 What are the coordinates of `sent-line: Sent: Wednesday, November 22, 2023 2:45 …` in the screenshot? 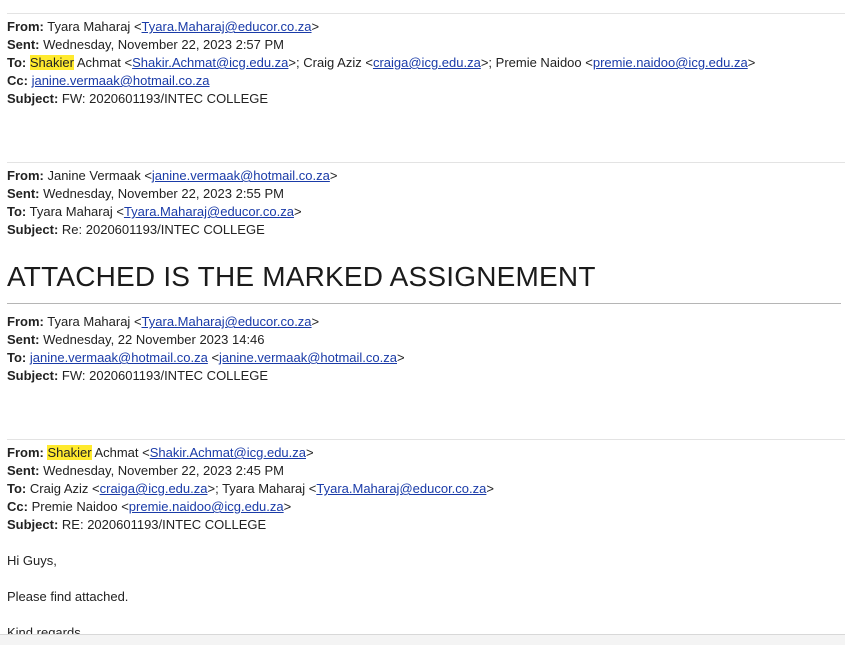 It's located at (146, 470).